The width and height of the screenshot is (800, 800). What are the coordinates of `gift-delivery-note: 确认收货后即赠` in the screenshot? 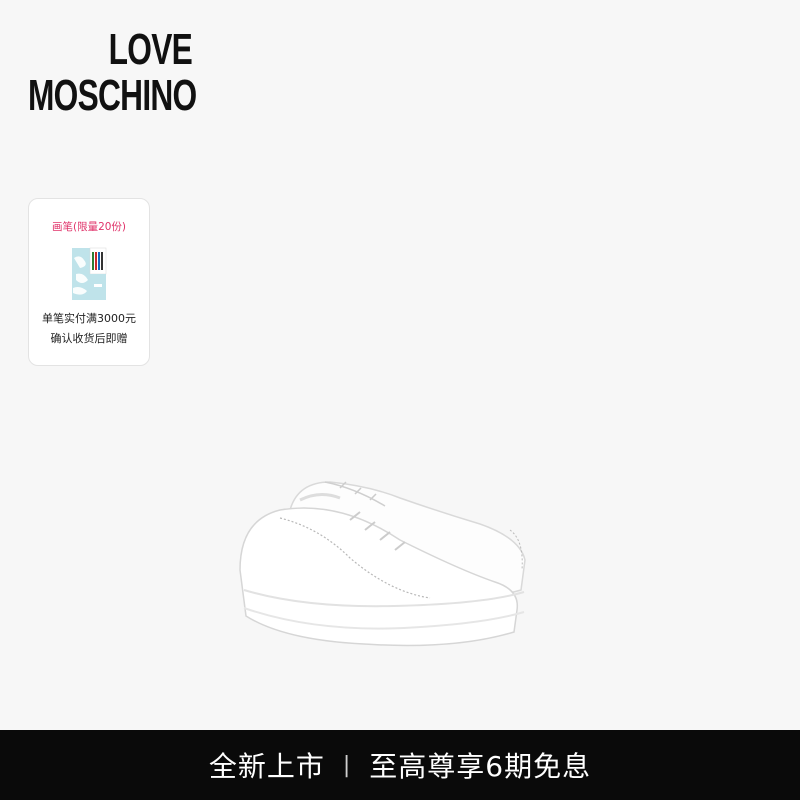 It's located at (89, 338).